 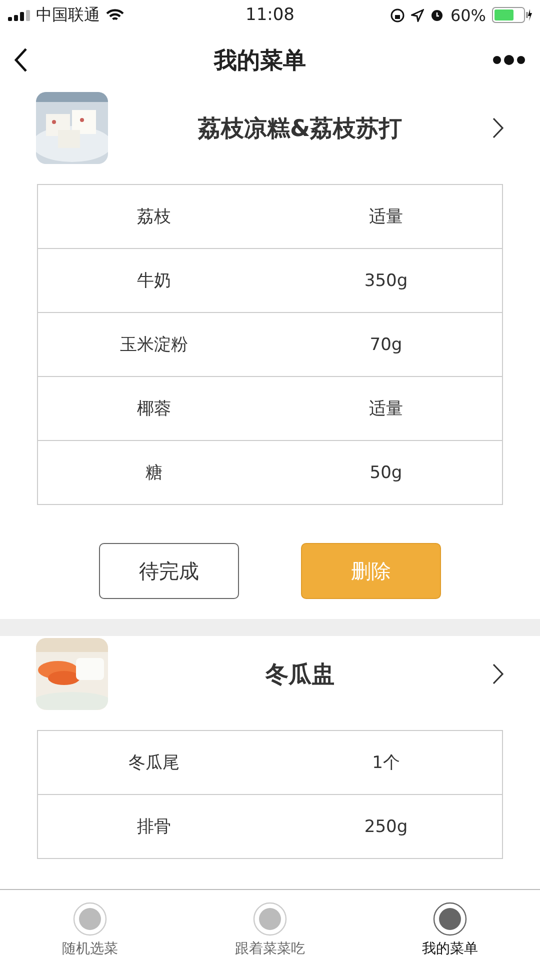 I want to click on battery-icon, so click(x=512, y=15).